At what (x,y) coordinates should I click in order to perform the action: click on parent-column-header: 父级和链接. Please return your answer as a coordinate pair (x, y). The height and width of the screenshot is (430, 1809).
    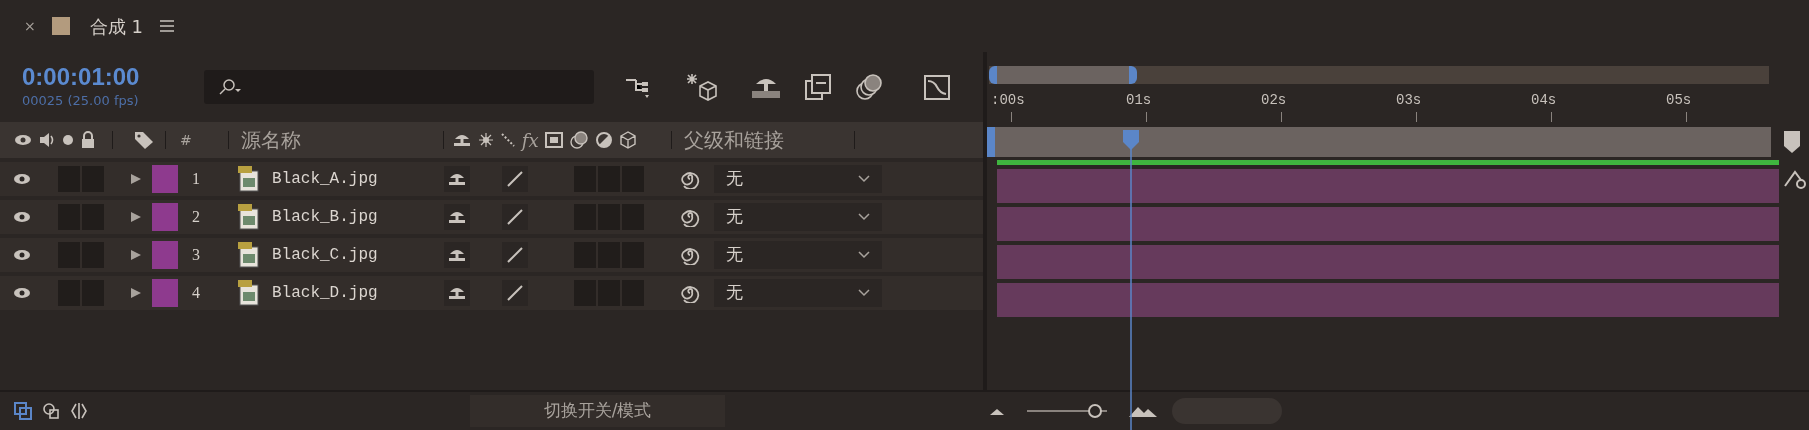
    Looking at the image, I should click on (733, 140).